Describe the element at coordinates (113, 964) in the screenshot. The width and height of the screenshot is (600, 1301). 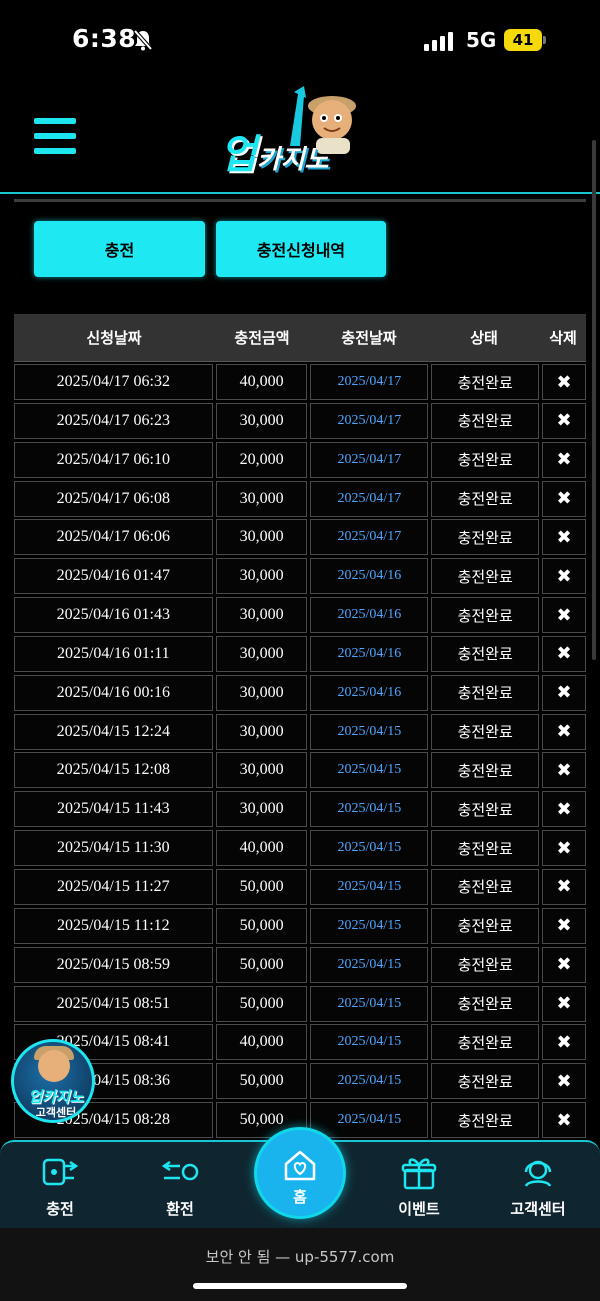
I see `request-date-cell: 2025/04/15 08:59` at that location.